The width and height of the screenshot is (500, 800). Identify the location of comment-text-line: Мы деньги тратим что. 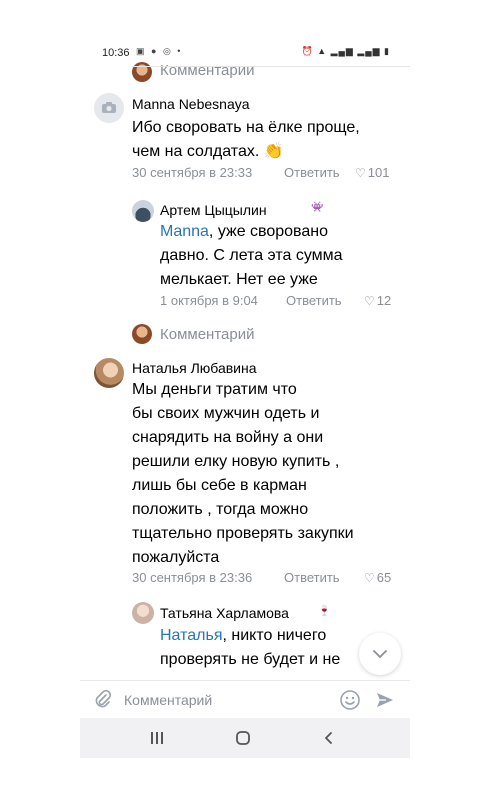
(214, 389).